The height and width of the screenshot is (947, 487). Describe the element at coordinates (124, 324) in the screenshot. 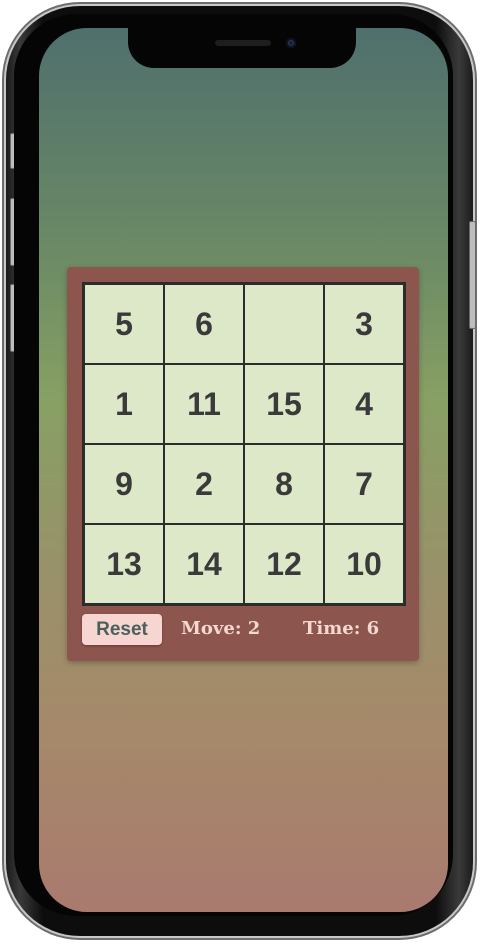

I see `puzzle-tile: 5` at that location.